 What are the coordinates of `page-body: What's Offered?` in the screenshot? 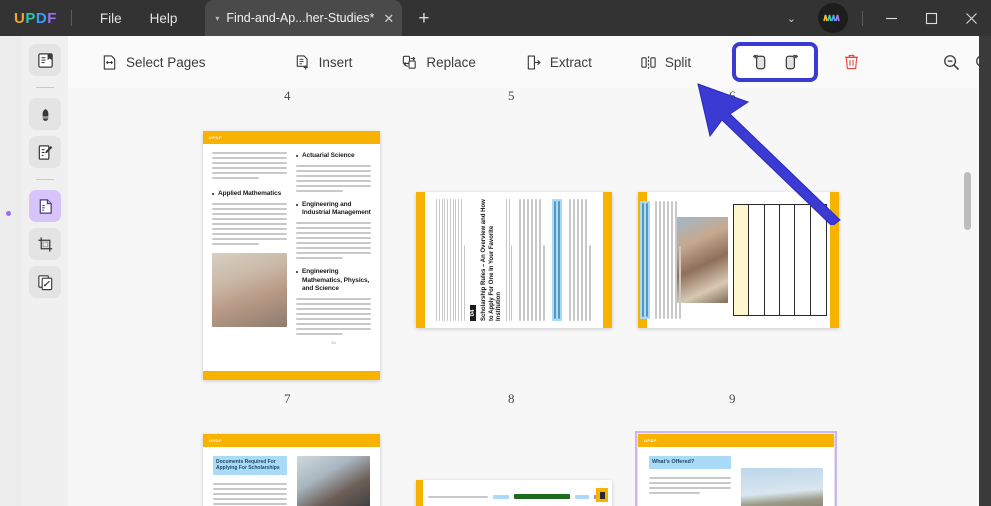 It's located at (736, 476).